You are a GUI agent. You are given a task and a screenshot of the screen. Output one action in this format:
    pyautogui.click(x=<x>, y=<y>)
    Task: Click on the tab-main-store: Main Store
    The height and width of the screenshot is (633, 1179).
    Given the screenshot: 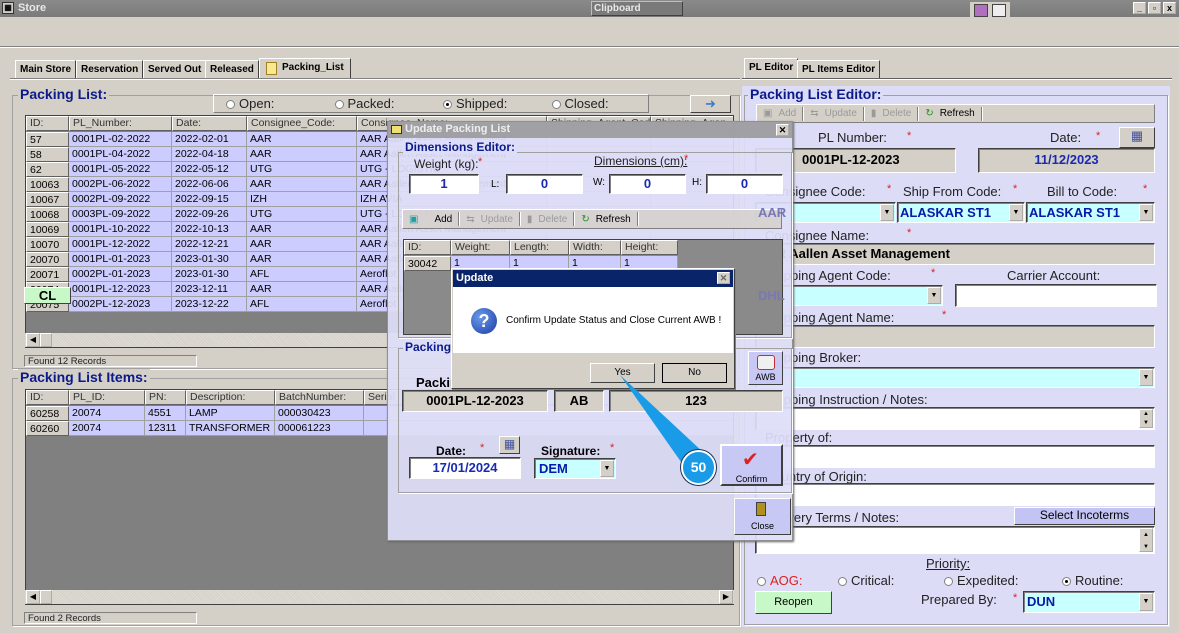 What is the action you would take?
    pyautogui.click(x=46, y=69)
    